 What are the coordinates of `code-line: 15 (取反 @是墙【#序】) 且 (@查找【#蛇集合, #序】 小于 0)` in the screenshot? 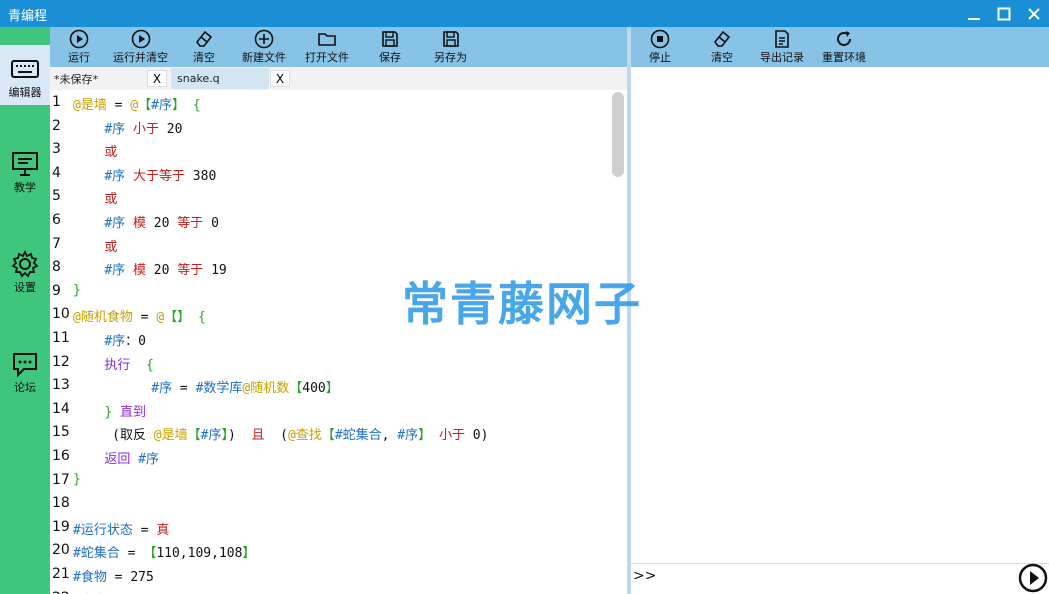 It's located at (330, 436).